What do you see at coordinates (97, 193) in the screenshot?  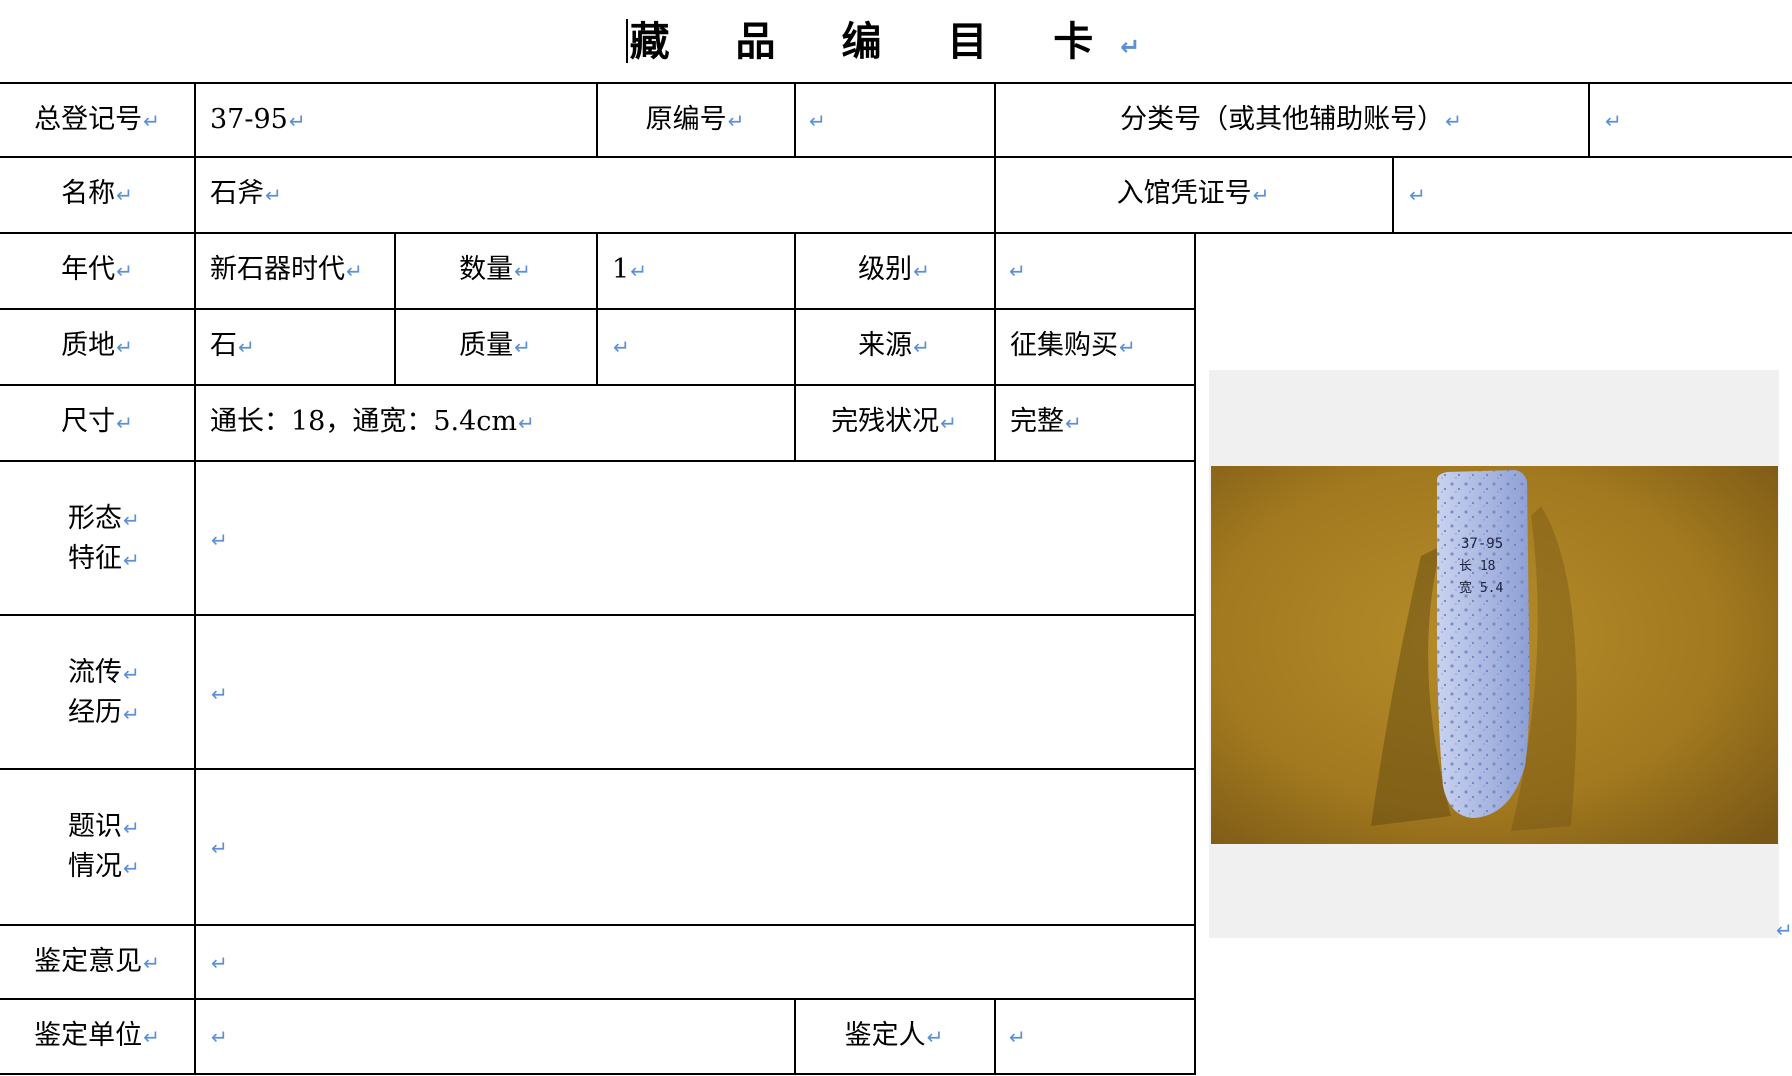 I see `name-label: 名称↵` at bounding box center [97, 193].